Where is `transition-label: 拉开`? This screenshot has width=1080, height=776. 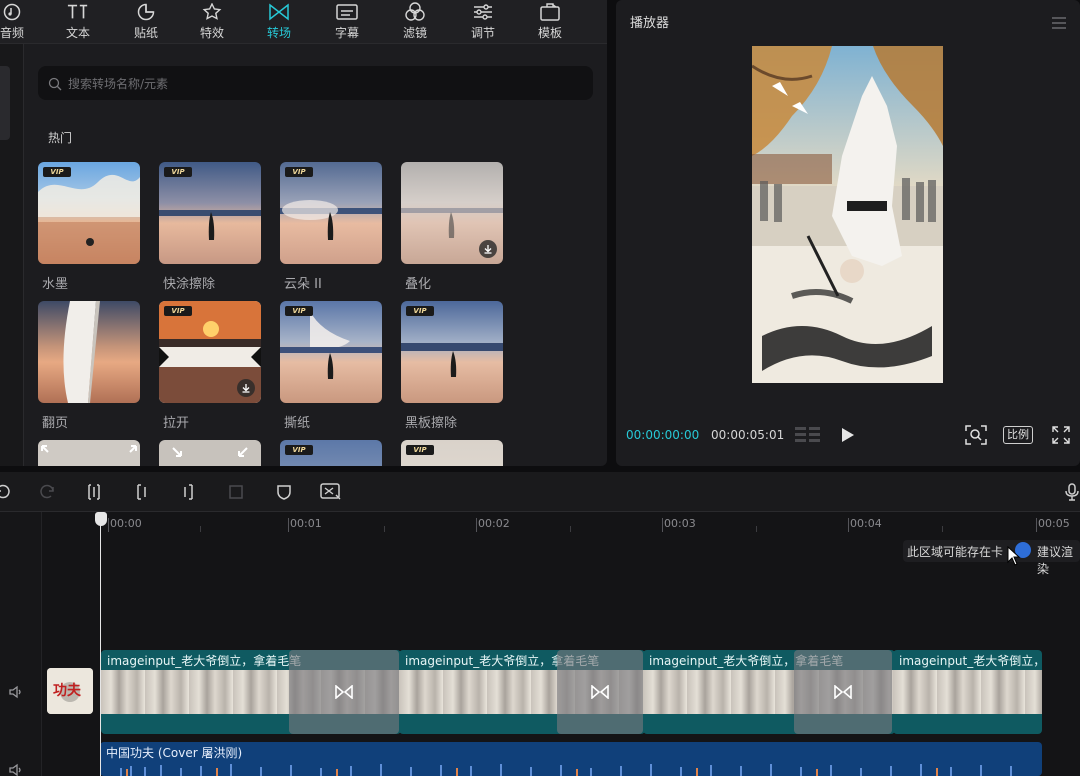
transition-label: 拉开 is located at coordinates (176, 423).